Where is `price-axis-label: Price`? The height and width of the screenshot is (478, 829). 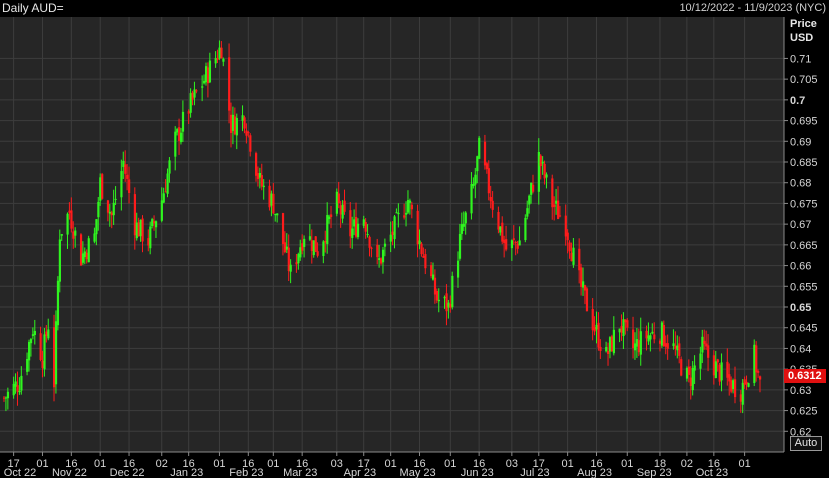
price-axis-label: Price is located at coordinates (803, 24).